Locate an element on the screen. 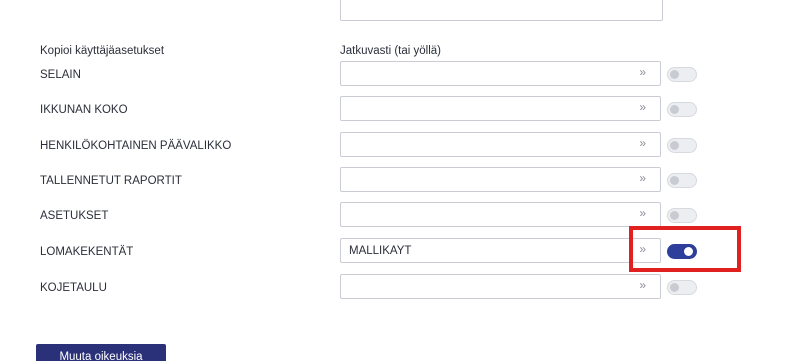 Image resolution: width=797 pixels, height=361 pixels. top-cut-off-field is located at coordinates (501, 10).